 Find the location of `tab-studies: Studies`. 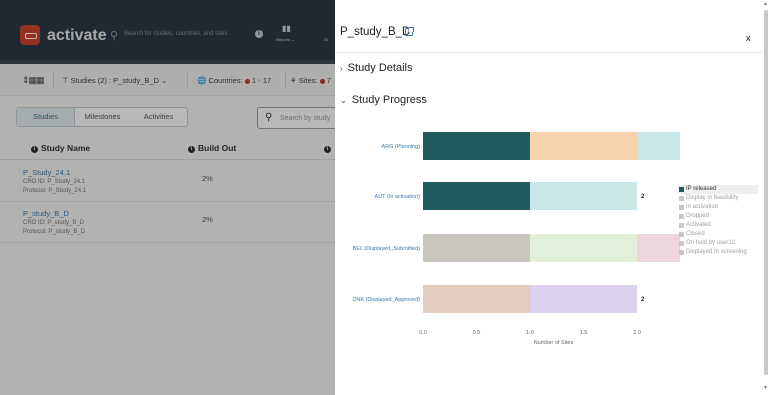

tab-studies: Studies is located at coordinates (46, 117).